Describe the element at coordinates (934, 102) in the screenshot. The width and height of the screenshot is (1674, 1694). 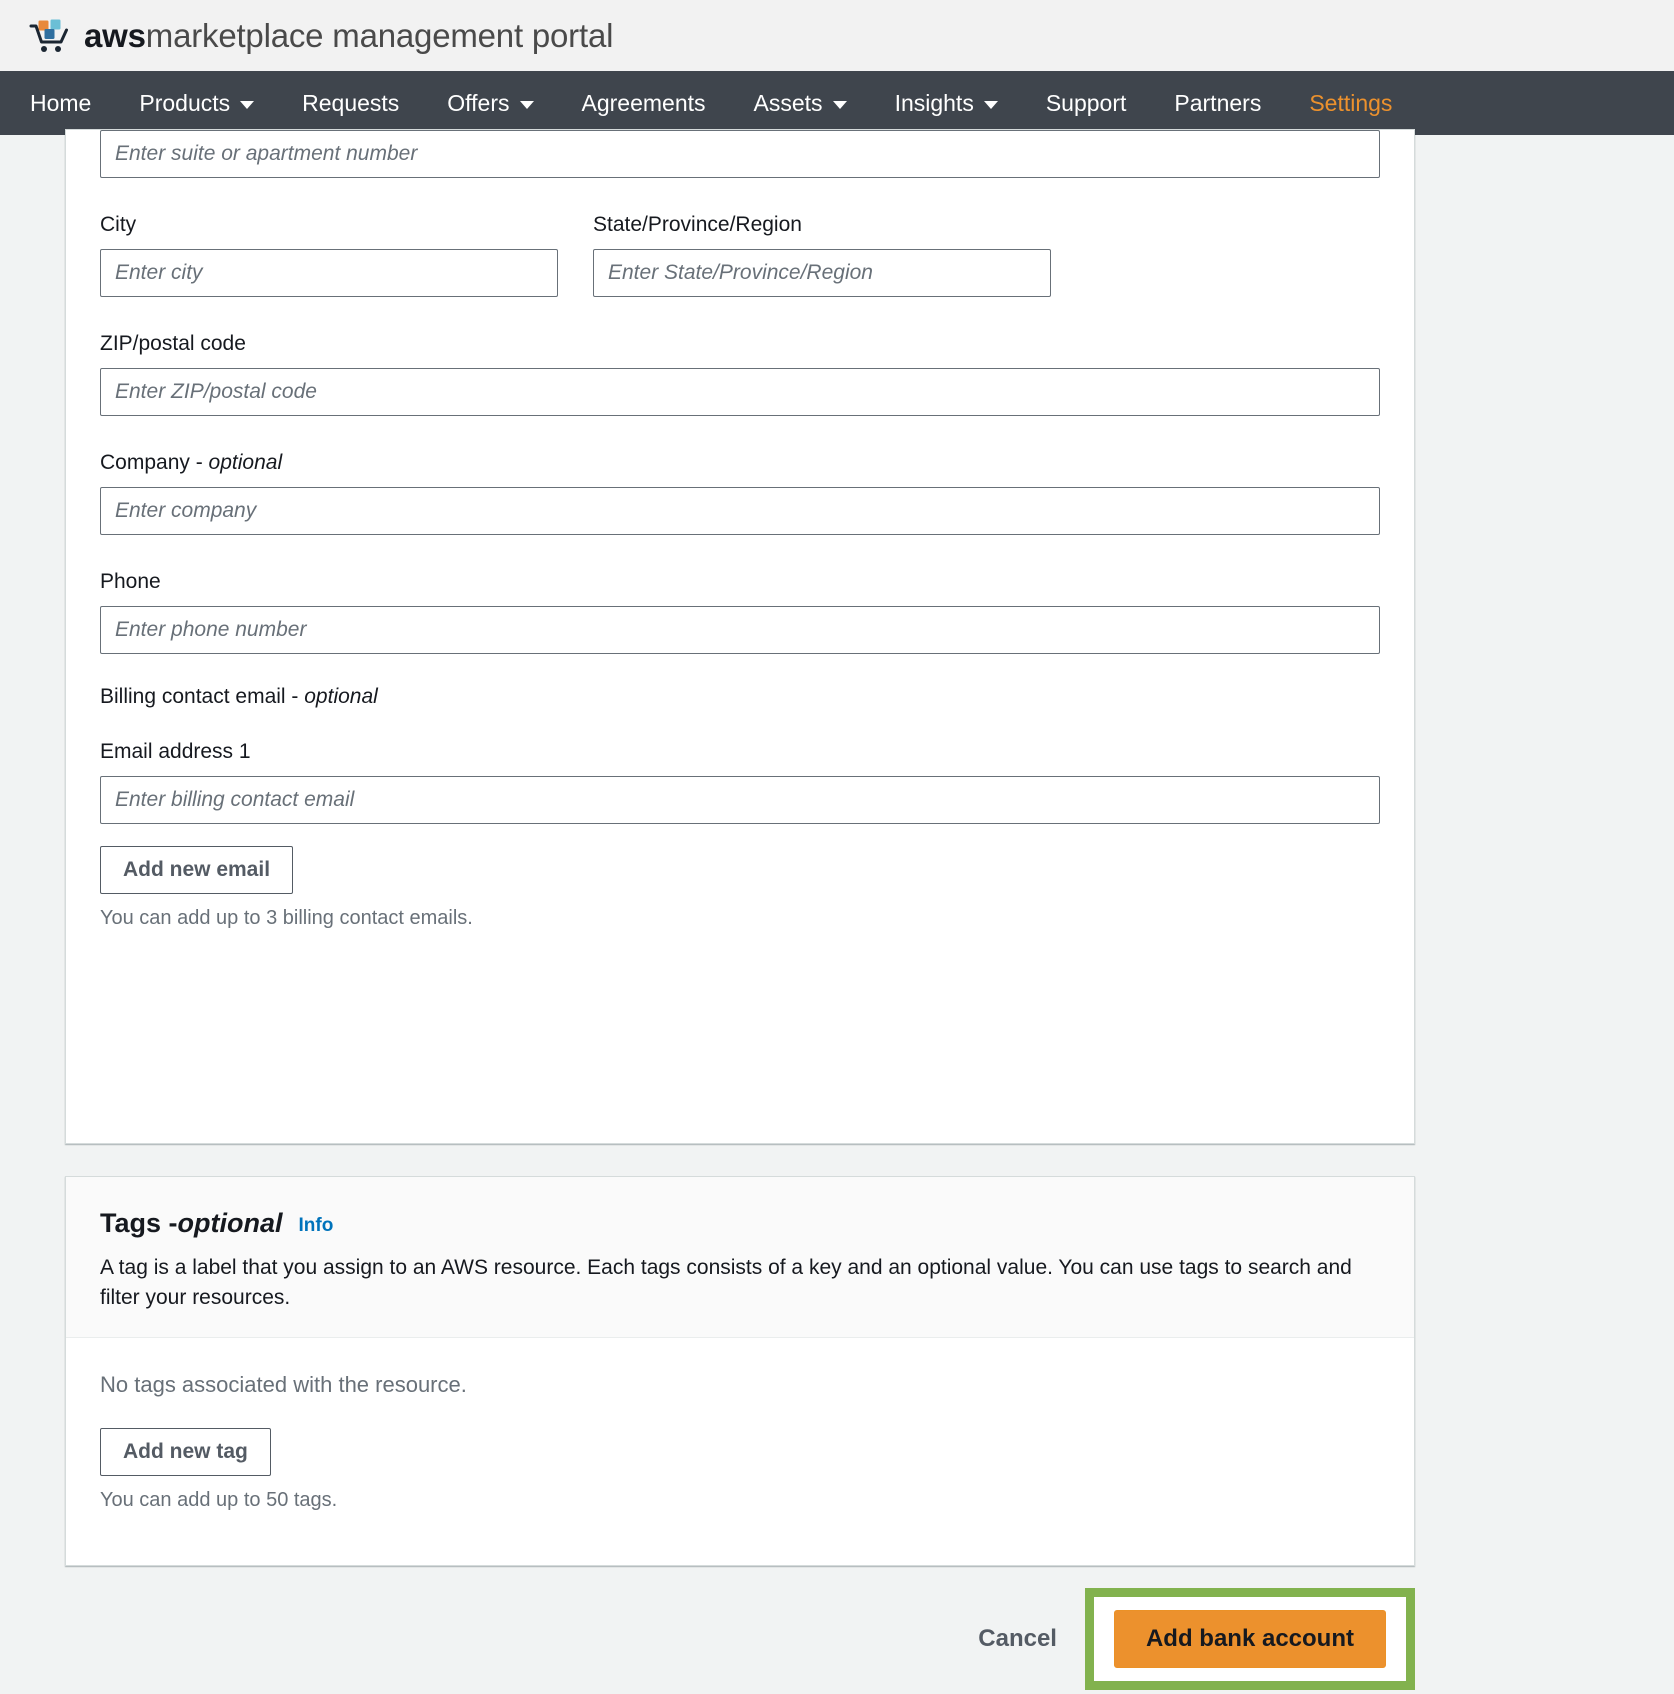
I see `nav-label-insights: Insights` at that location.